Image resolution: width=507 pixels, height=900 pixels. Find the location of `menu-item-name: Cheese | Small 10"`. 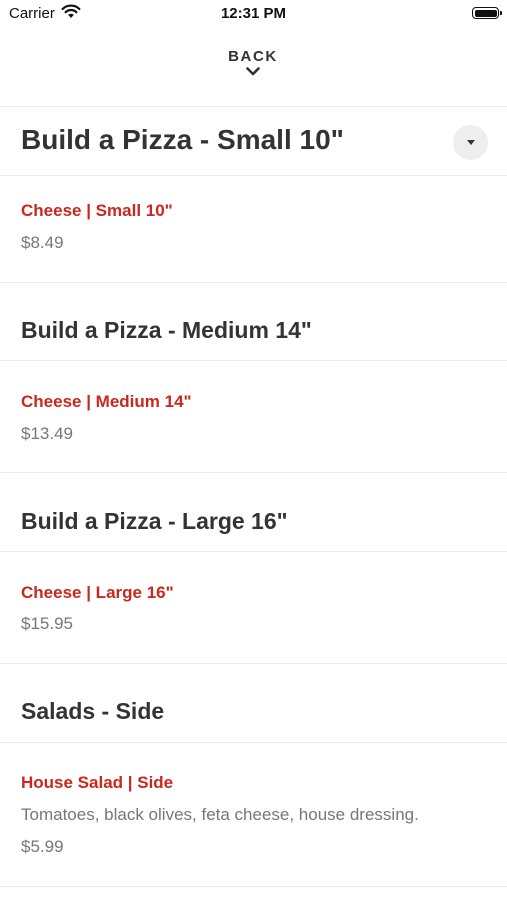

menu-item-name: Cheese | Small 10" is located at coordinates (97, 211).